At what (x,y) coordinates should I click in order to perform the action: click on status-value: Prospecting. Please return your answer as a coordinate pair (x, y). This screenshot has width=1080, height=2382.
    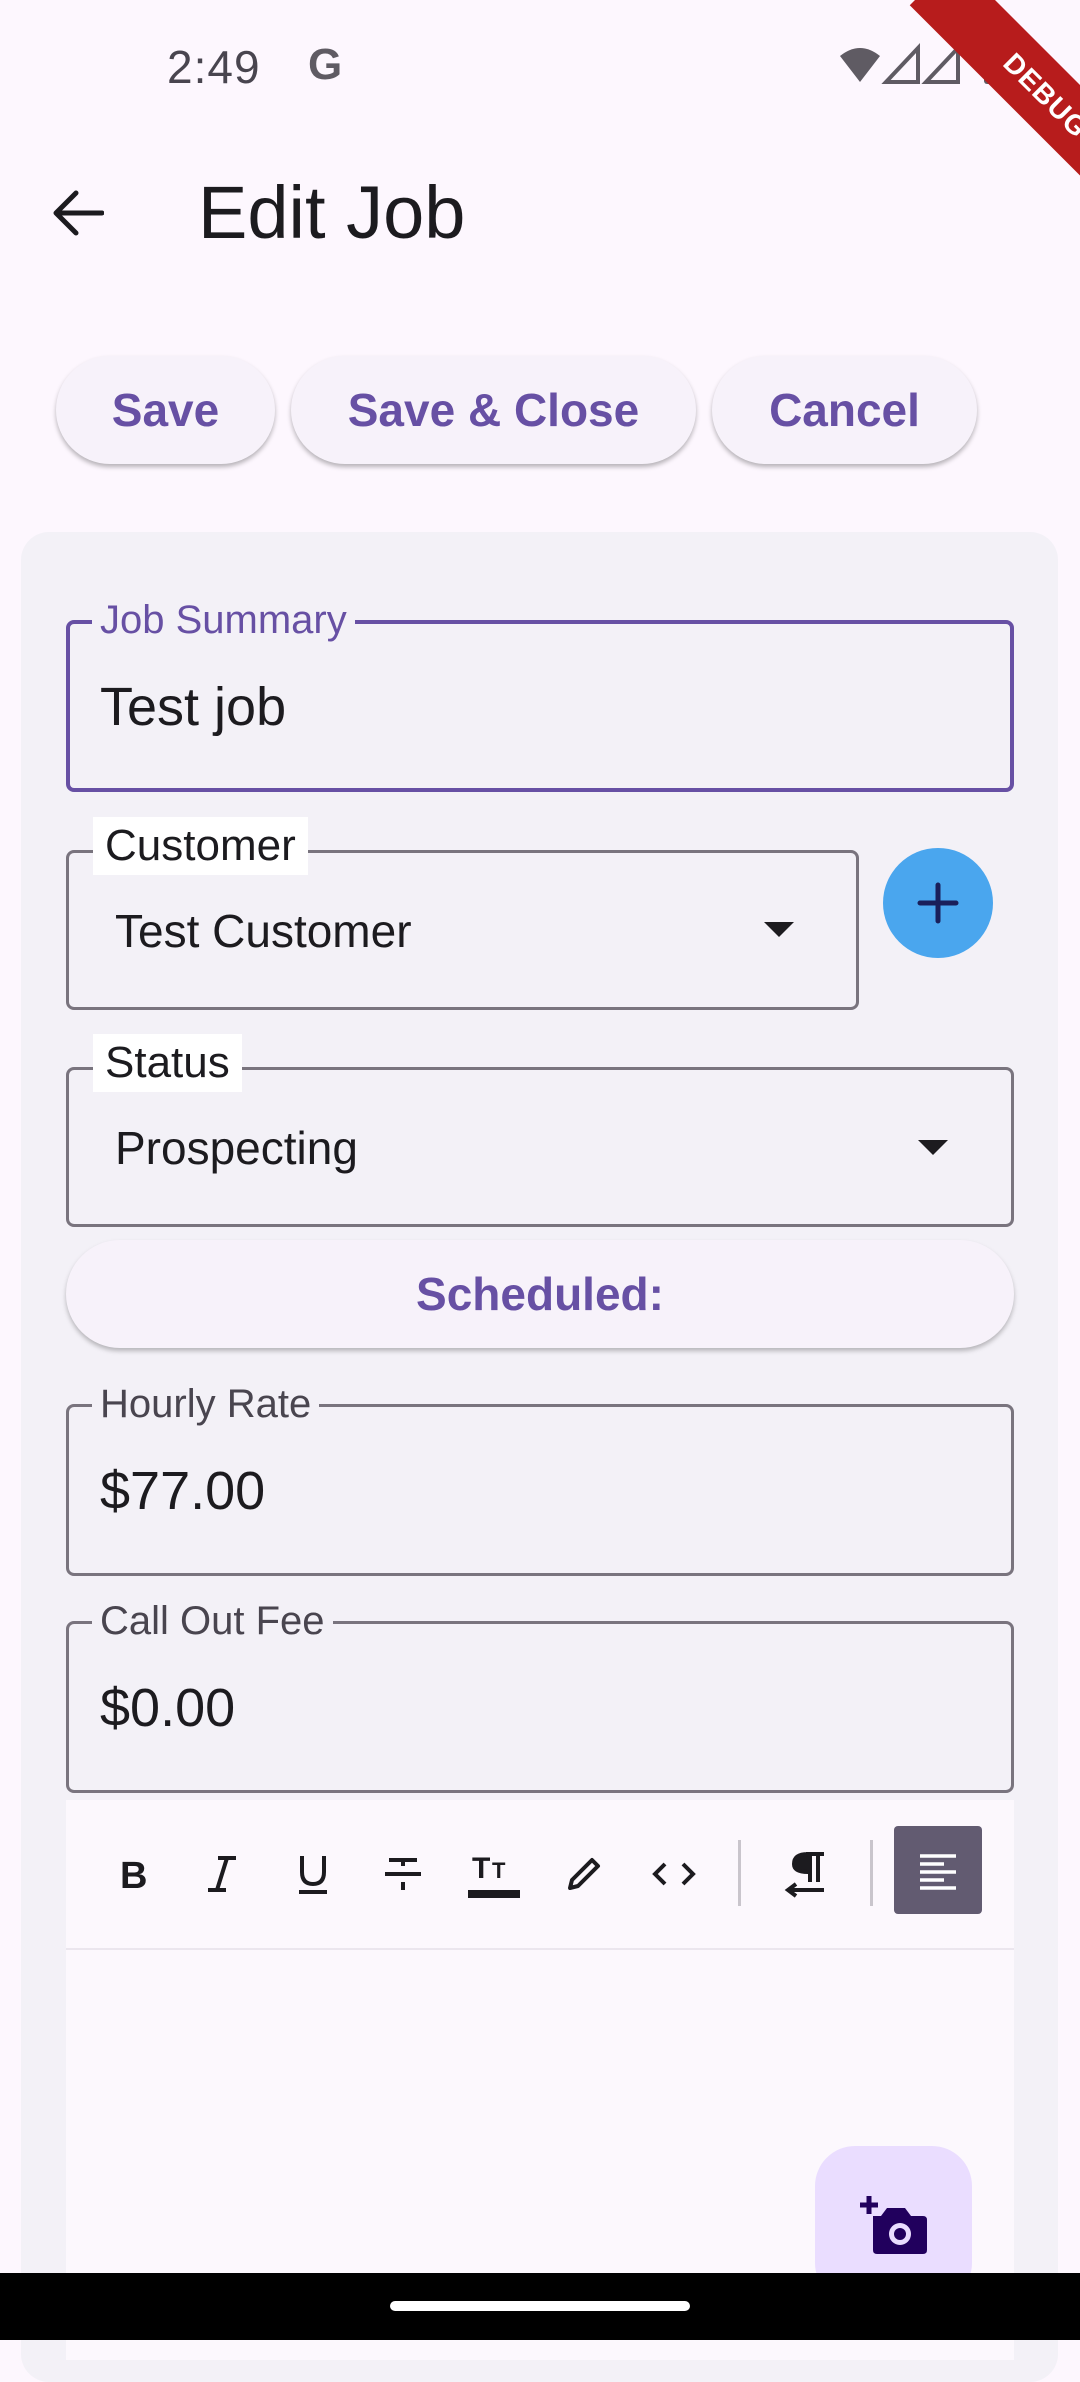
    Looking at the image, I should click on (236, 1148).